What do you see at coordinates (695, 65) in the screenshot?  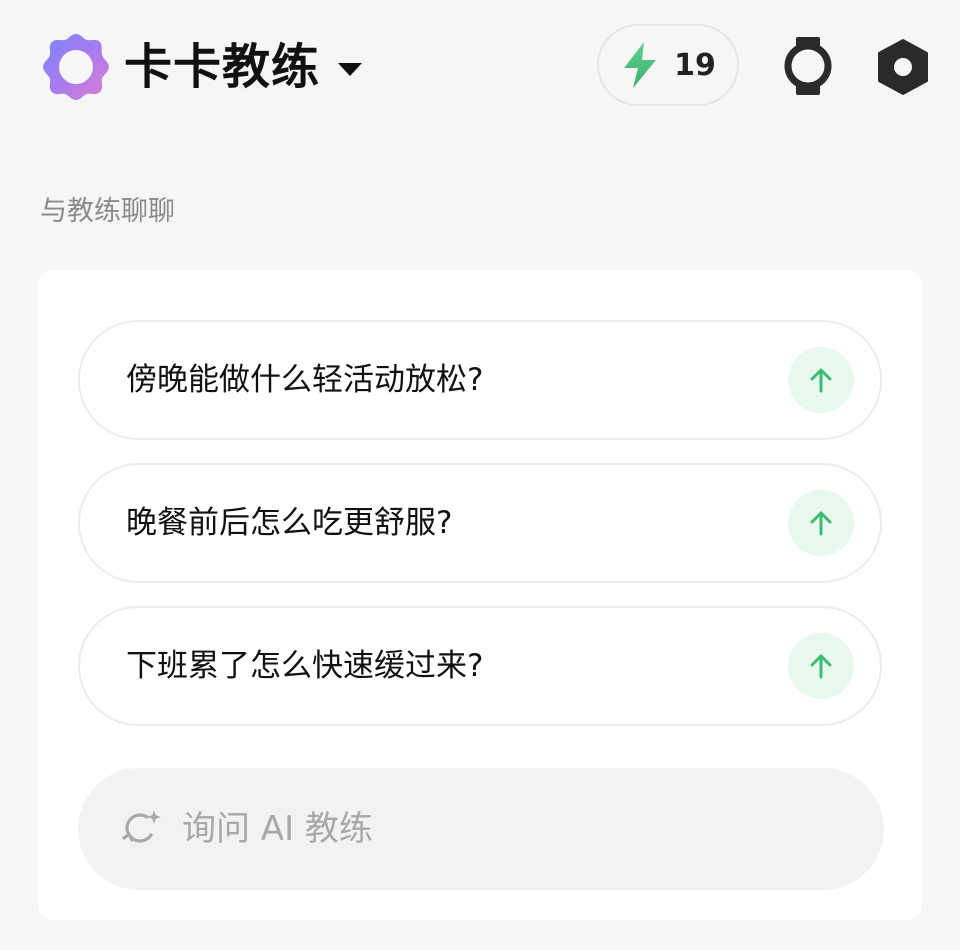 I see `energy-count: 19` at bounding box center [695, 65].